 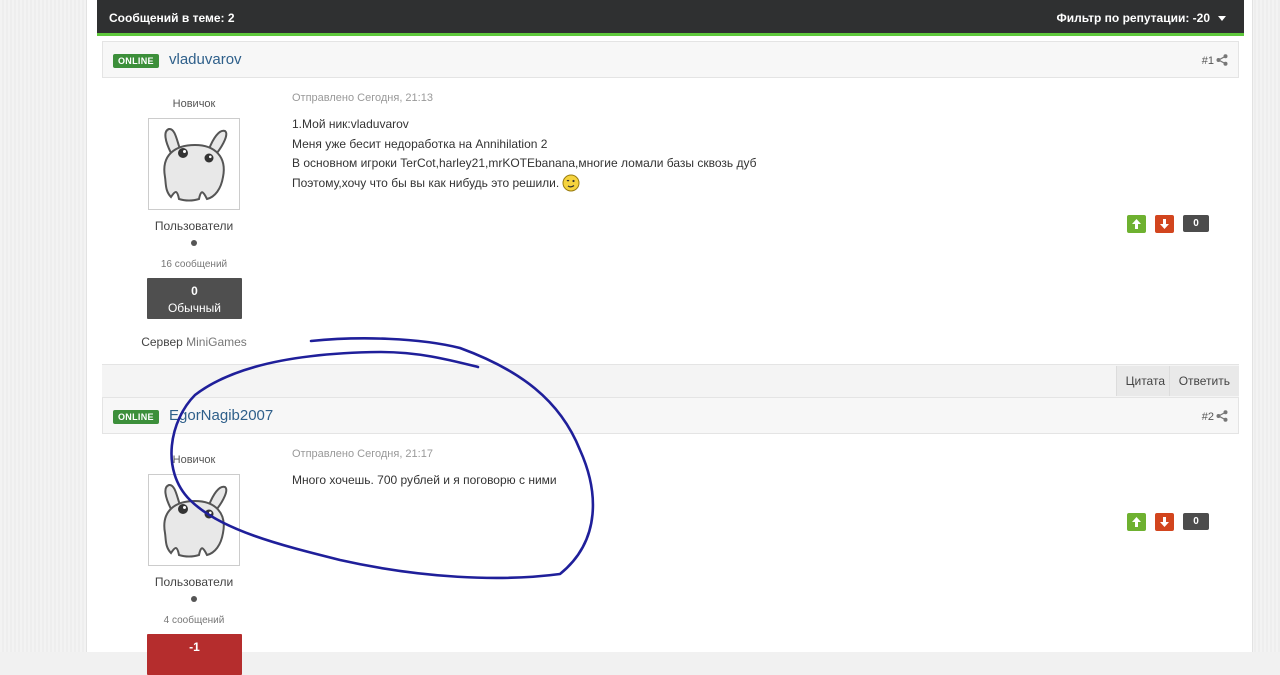 I want to click on server-prefix: Сервер, so click(x=164, y=342).